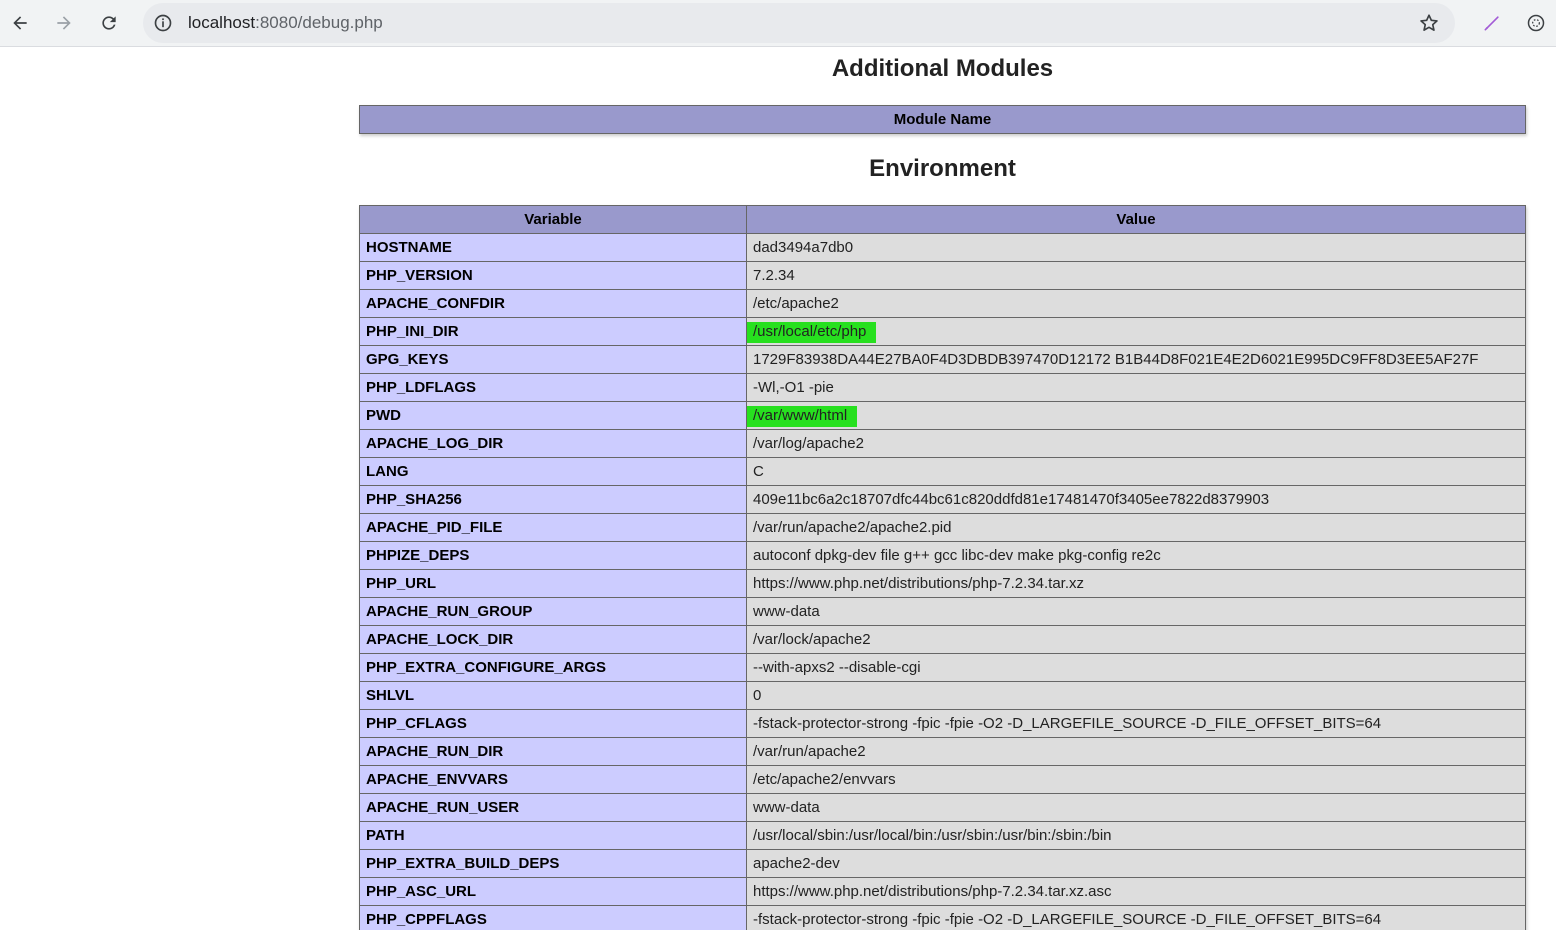  What do you see at coordinates (1492, 23) in the screenshot?
I see `extension-pen-icon` at bounding box center [1492, 23].